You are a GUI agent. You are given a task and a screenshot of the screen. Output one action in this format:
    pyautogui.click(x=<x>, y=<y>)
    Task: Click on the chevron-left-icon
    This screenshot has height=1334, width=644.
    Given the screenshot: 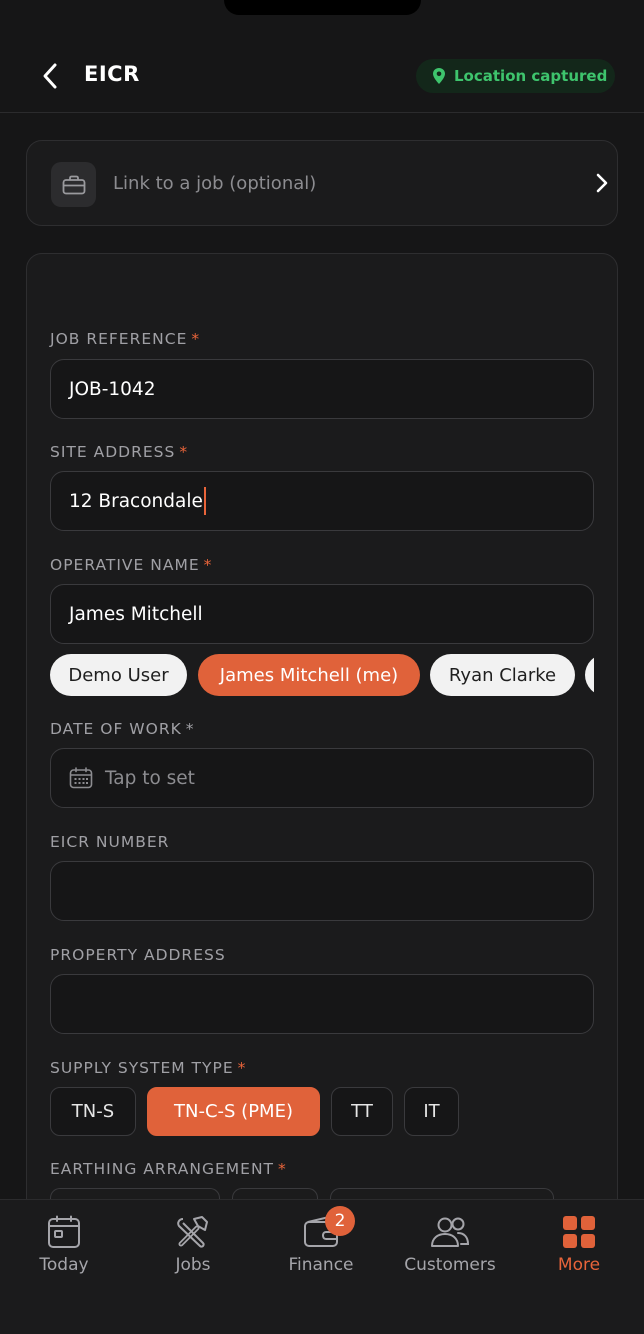 What is the action you would take?
    pyautogui.click(x=50, y=76)
    